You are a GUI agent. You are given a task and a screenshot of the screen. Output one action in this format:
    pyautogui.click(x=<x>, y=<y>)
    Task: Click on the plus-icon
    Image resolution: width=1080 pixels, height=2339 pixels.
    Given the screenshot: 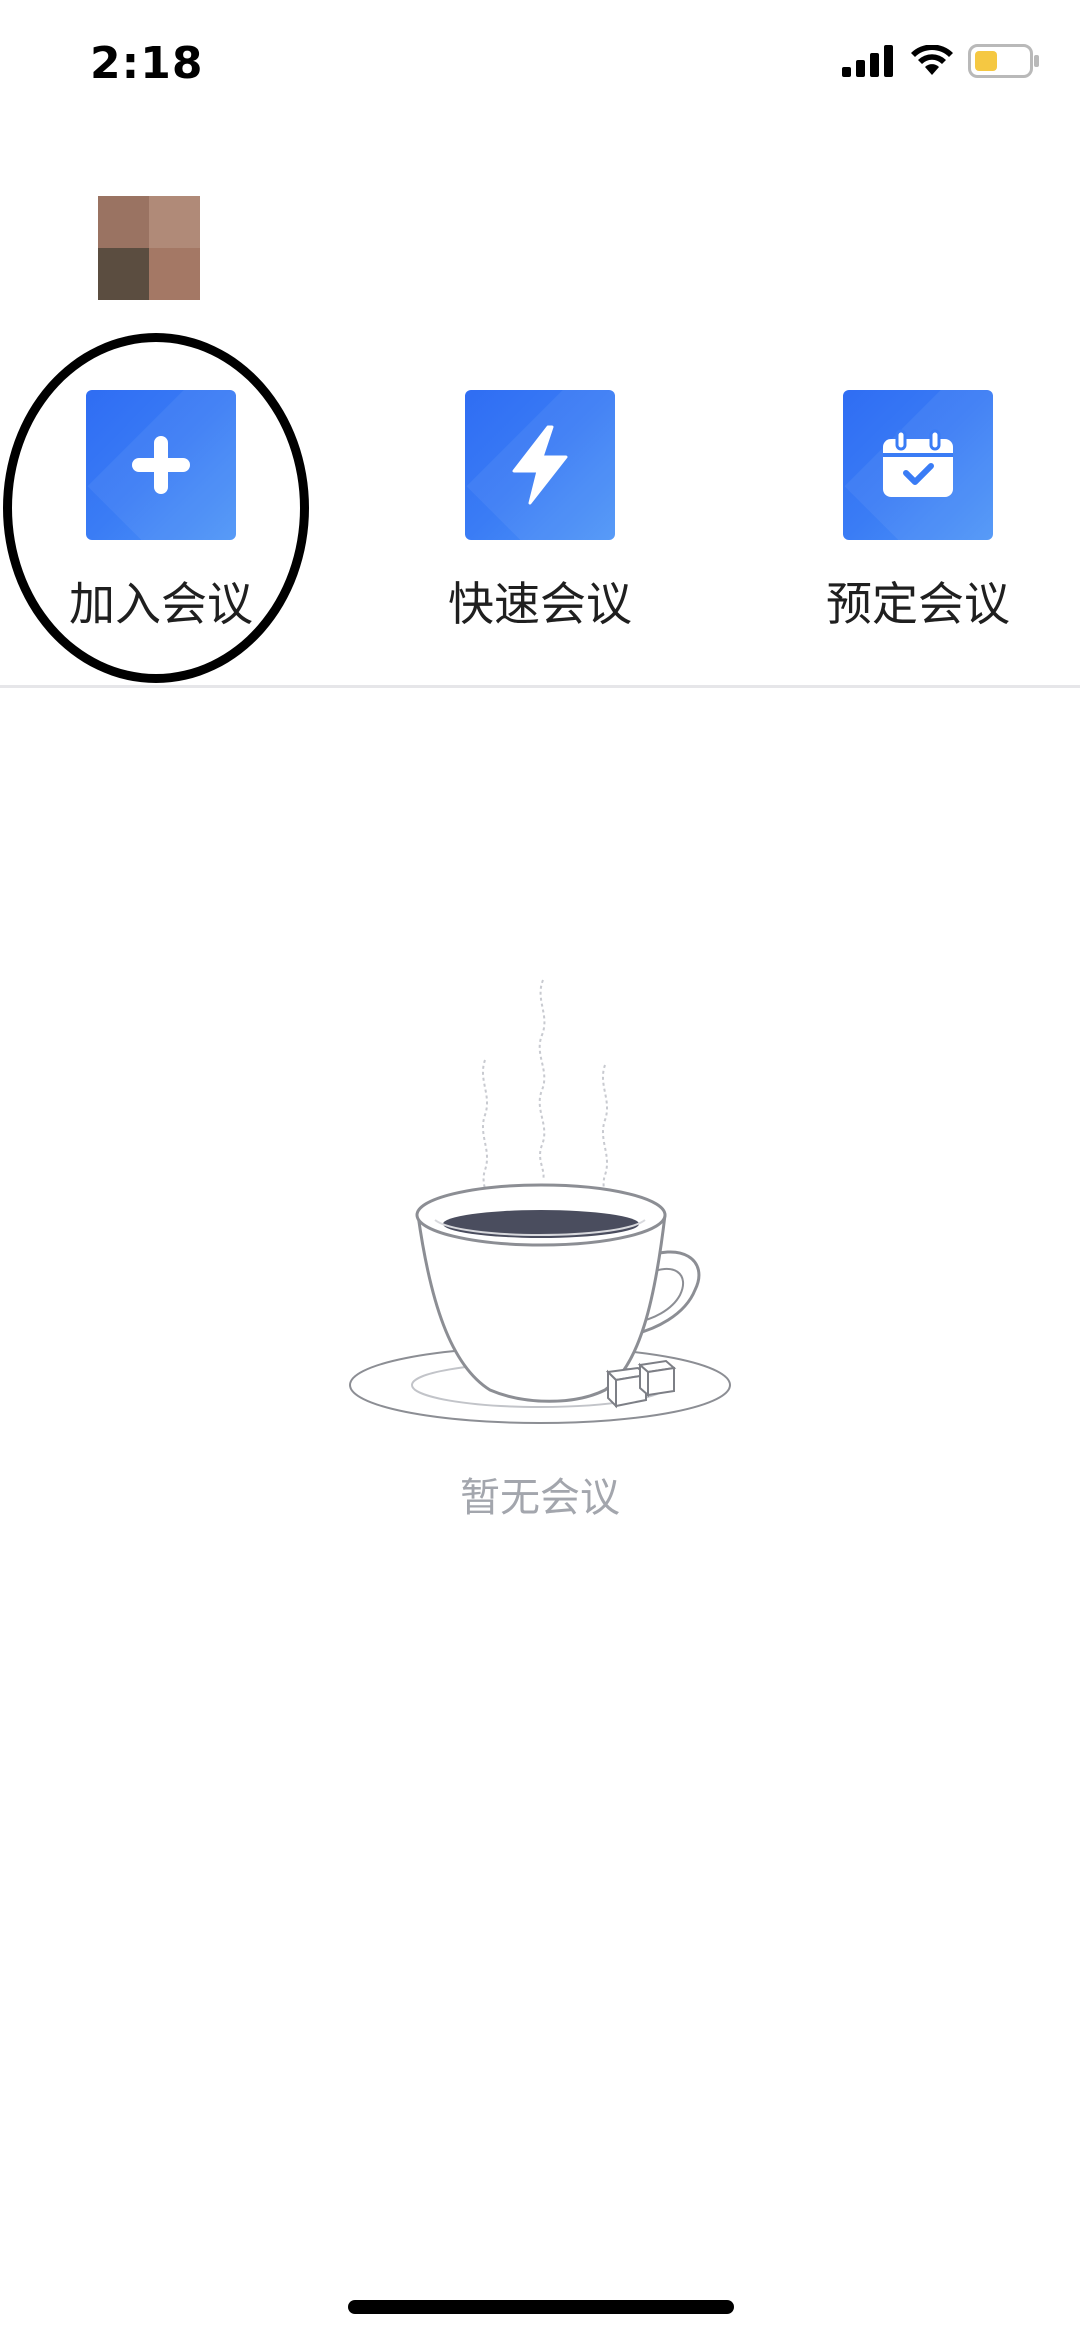 What is the action you would take?
    pyautogui.click(x=161, y=465)
    